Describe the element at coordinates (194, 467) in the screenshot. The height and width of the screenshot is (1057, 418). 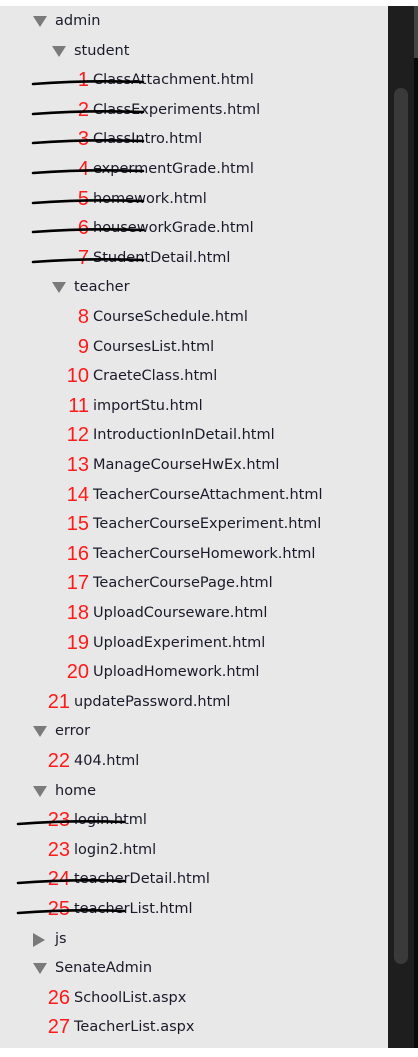
I see `tree-file: 13 ManageCourseHwEx.html` at that location.